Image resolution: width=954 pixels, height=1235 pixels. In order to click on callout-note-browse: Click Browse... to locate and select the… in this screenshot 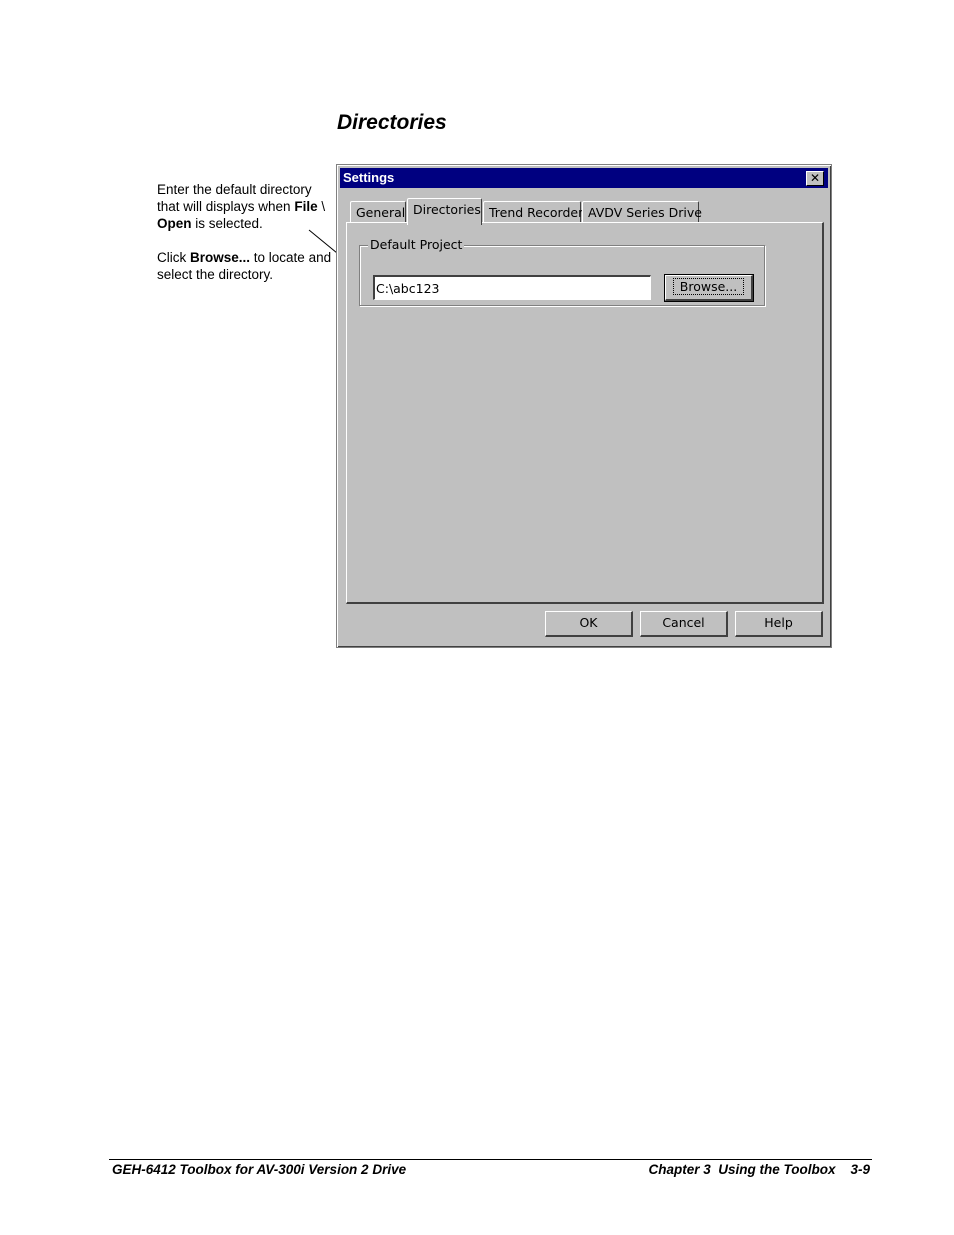, I will do `click(247, 266)`.